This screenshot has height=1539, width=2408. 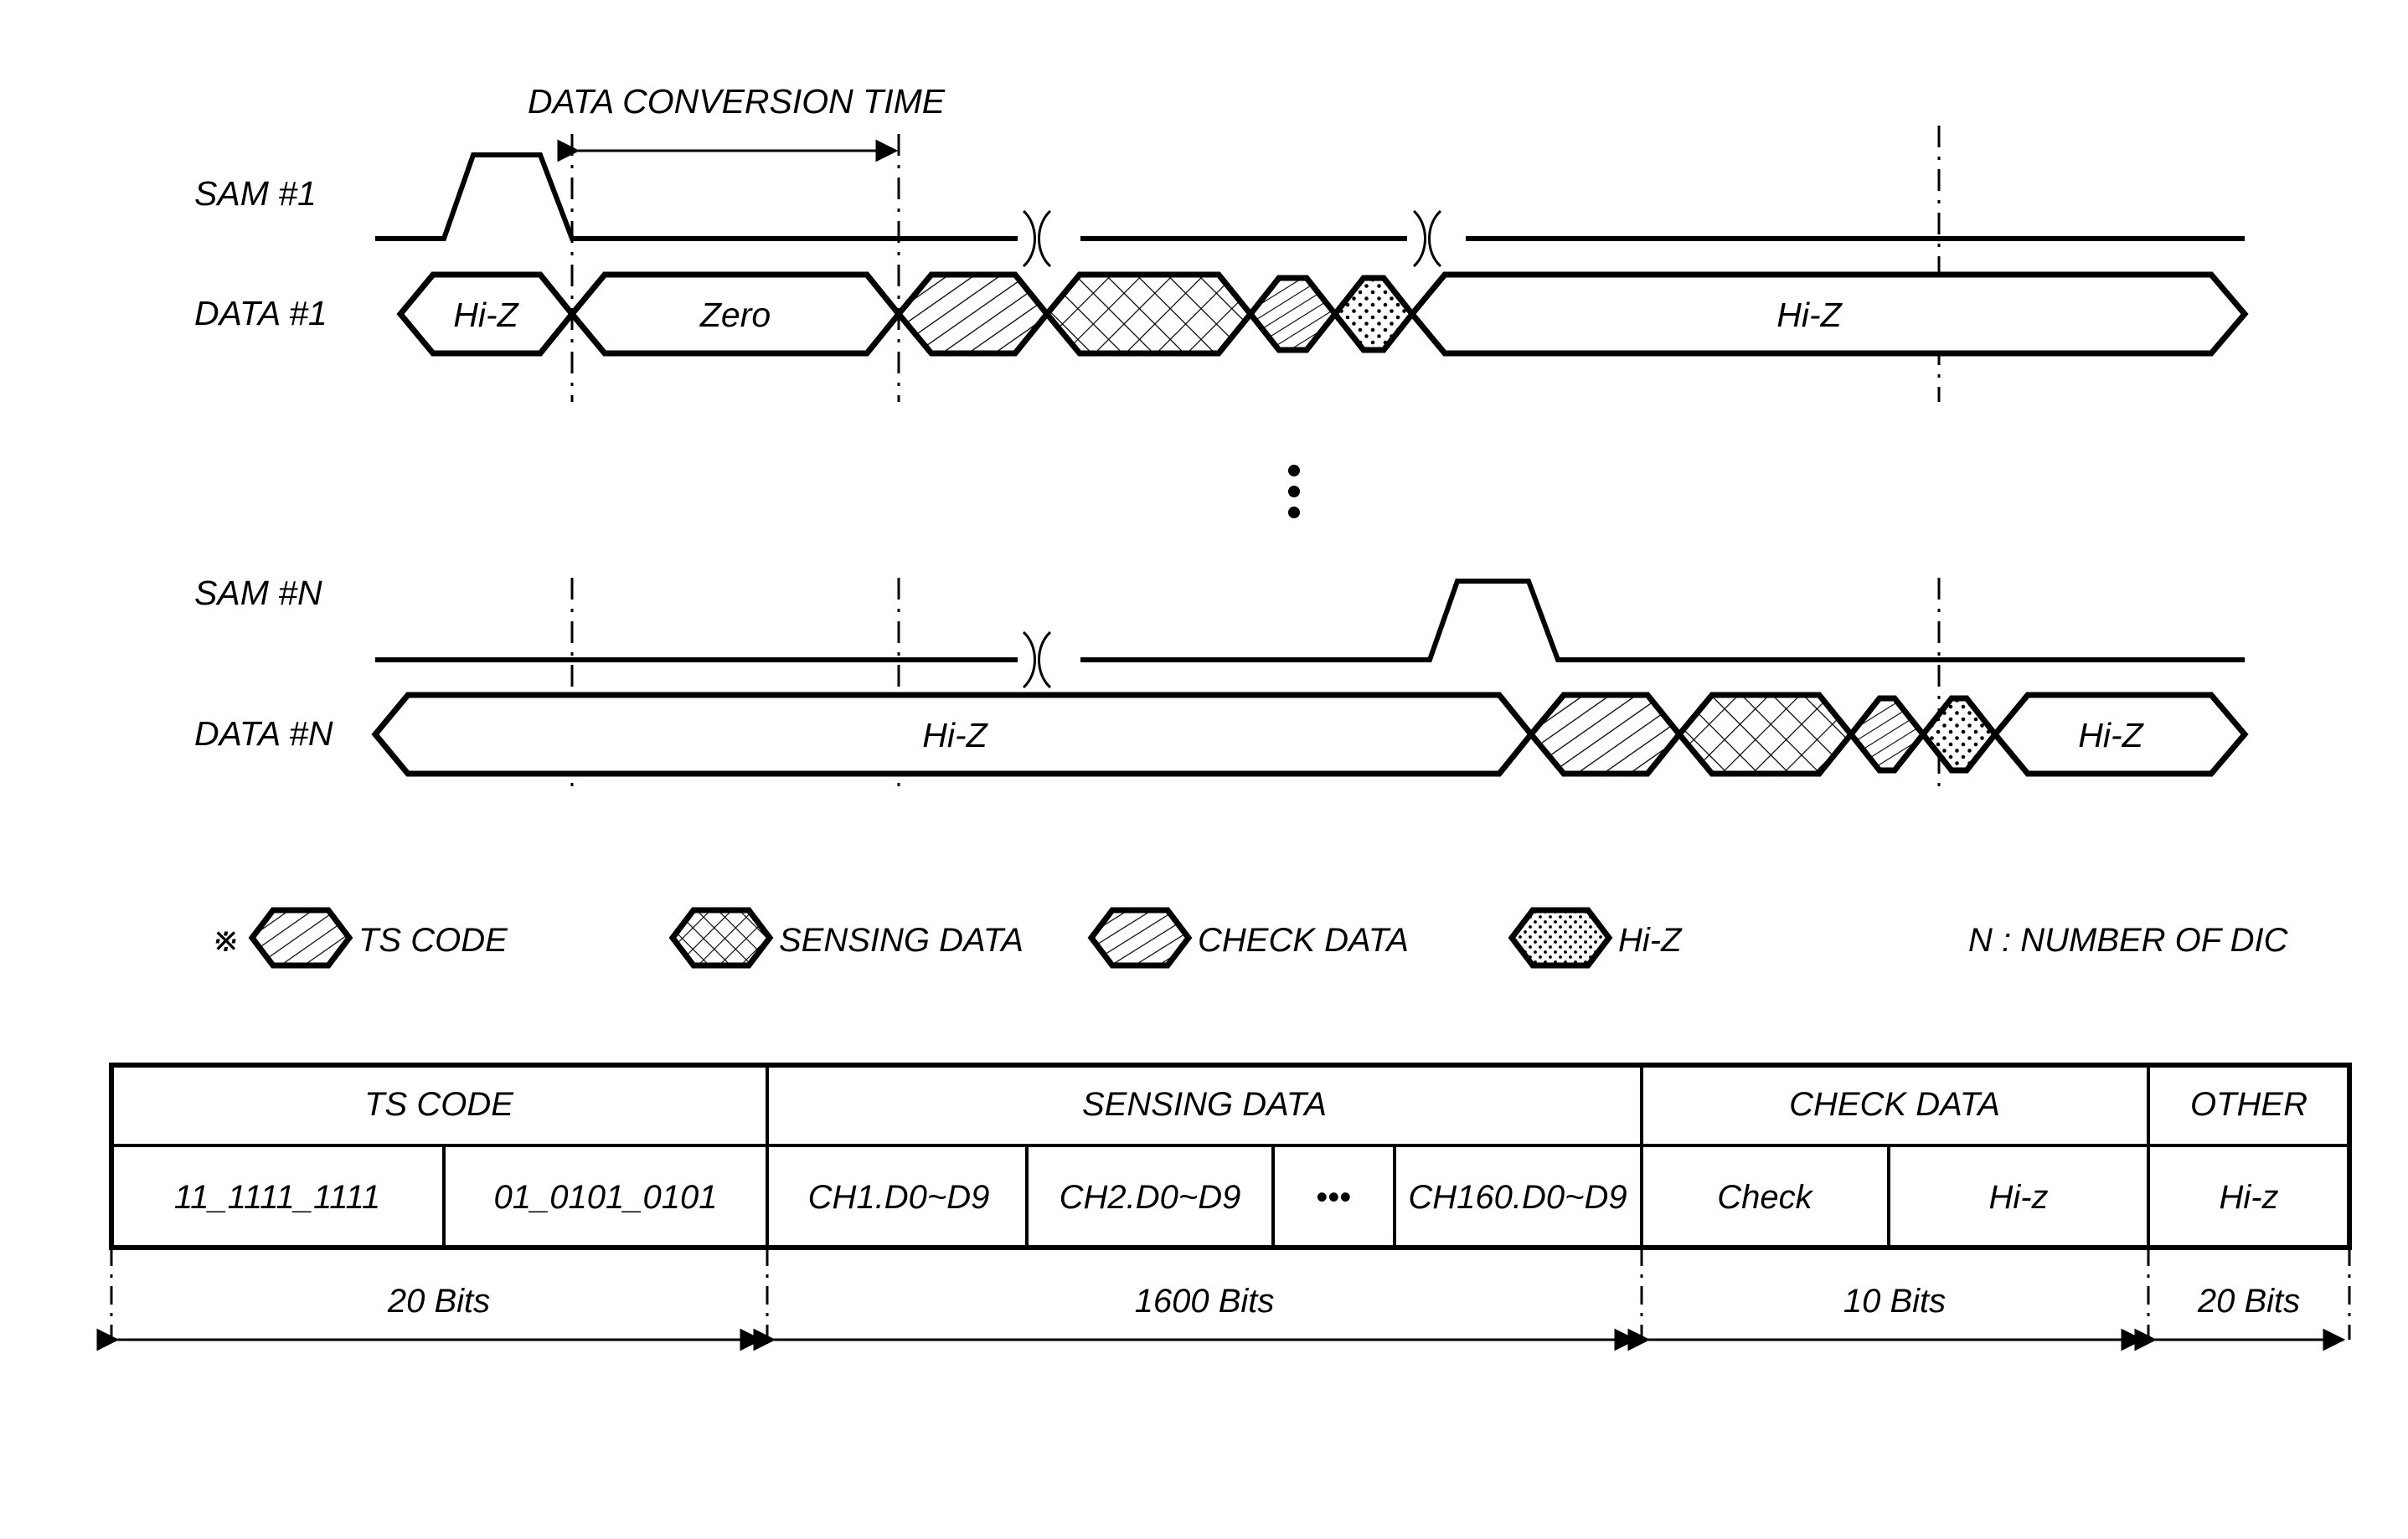 I want to click on samN-waveform, so click(x=1662, y=620).